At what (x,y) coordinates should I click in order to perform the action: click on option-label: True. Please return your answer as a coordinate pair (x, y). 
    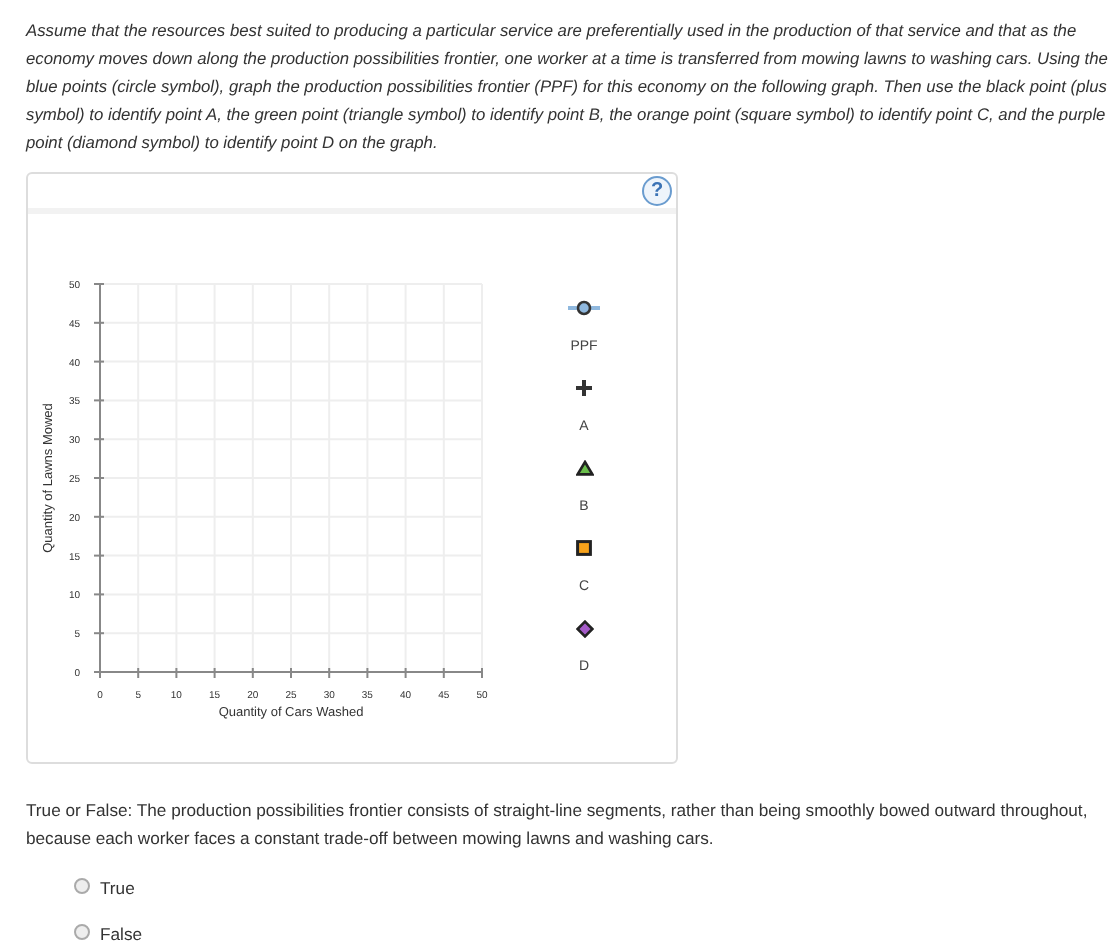
    Looking at the image, I should click on (117, 889).